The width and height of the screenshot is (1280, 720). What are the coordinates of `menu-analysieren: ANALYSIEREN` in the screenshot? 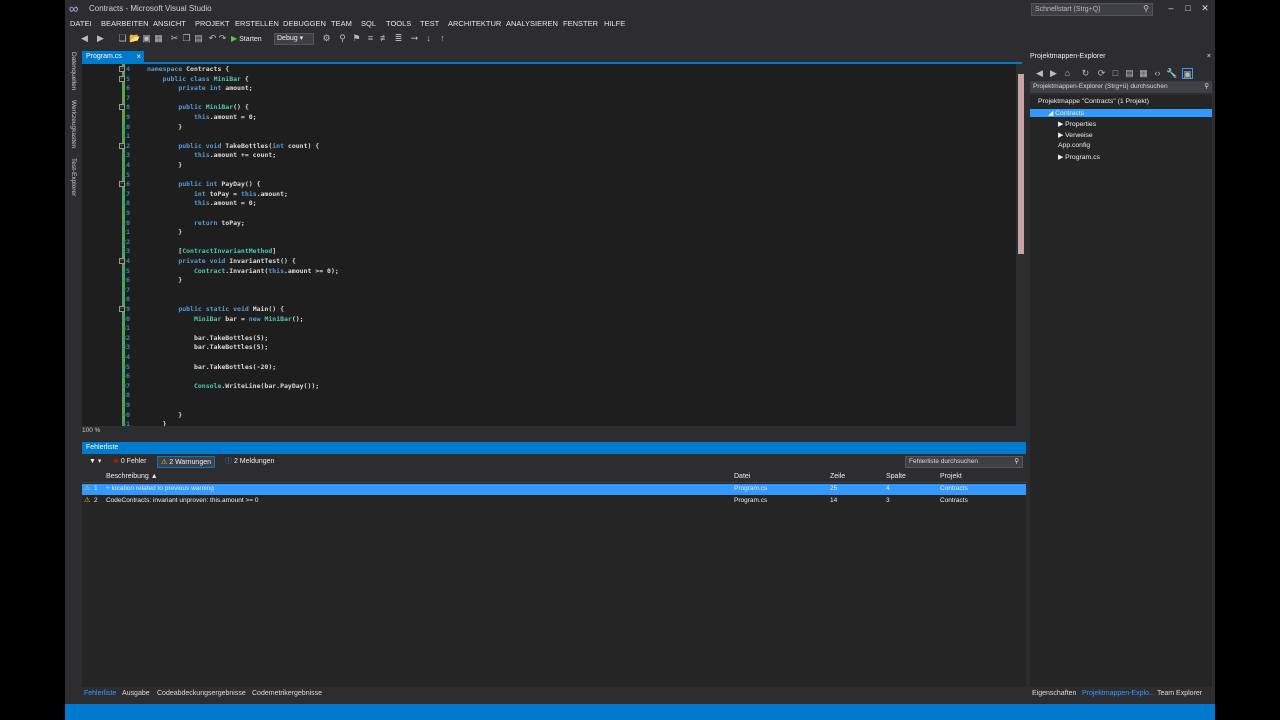 It's located at (532, 23).